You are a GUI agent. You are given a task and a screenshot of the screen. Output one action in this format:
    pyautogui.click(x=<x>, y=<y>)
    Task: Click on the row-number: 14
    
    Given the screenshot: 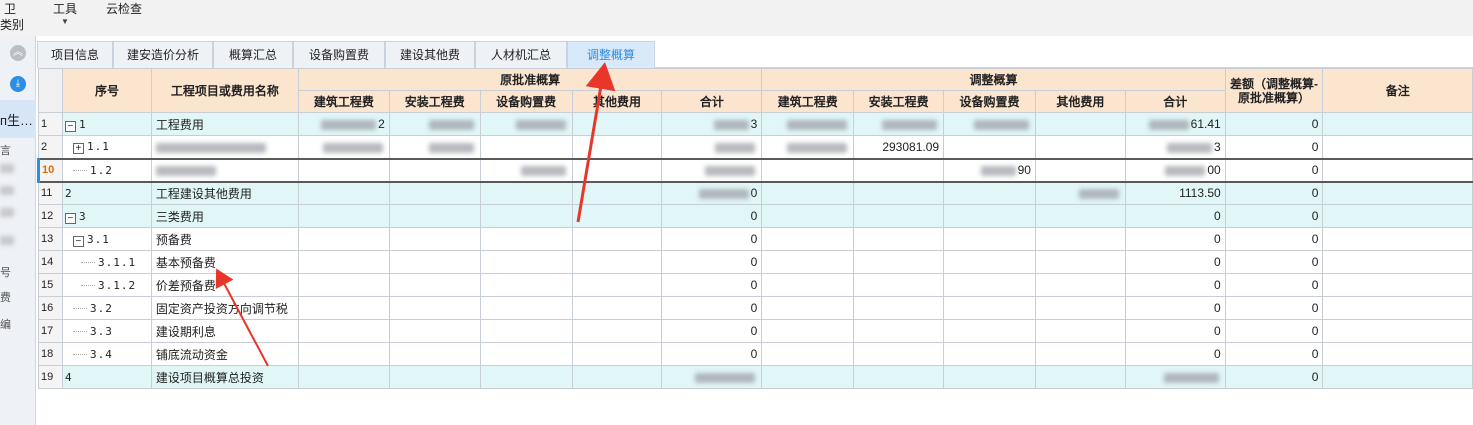 What is the action you would take?
    pyautogui.click(x=50, y=262)
    